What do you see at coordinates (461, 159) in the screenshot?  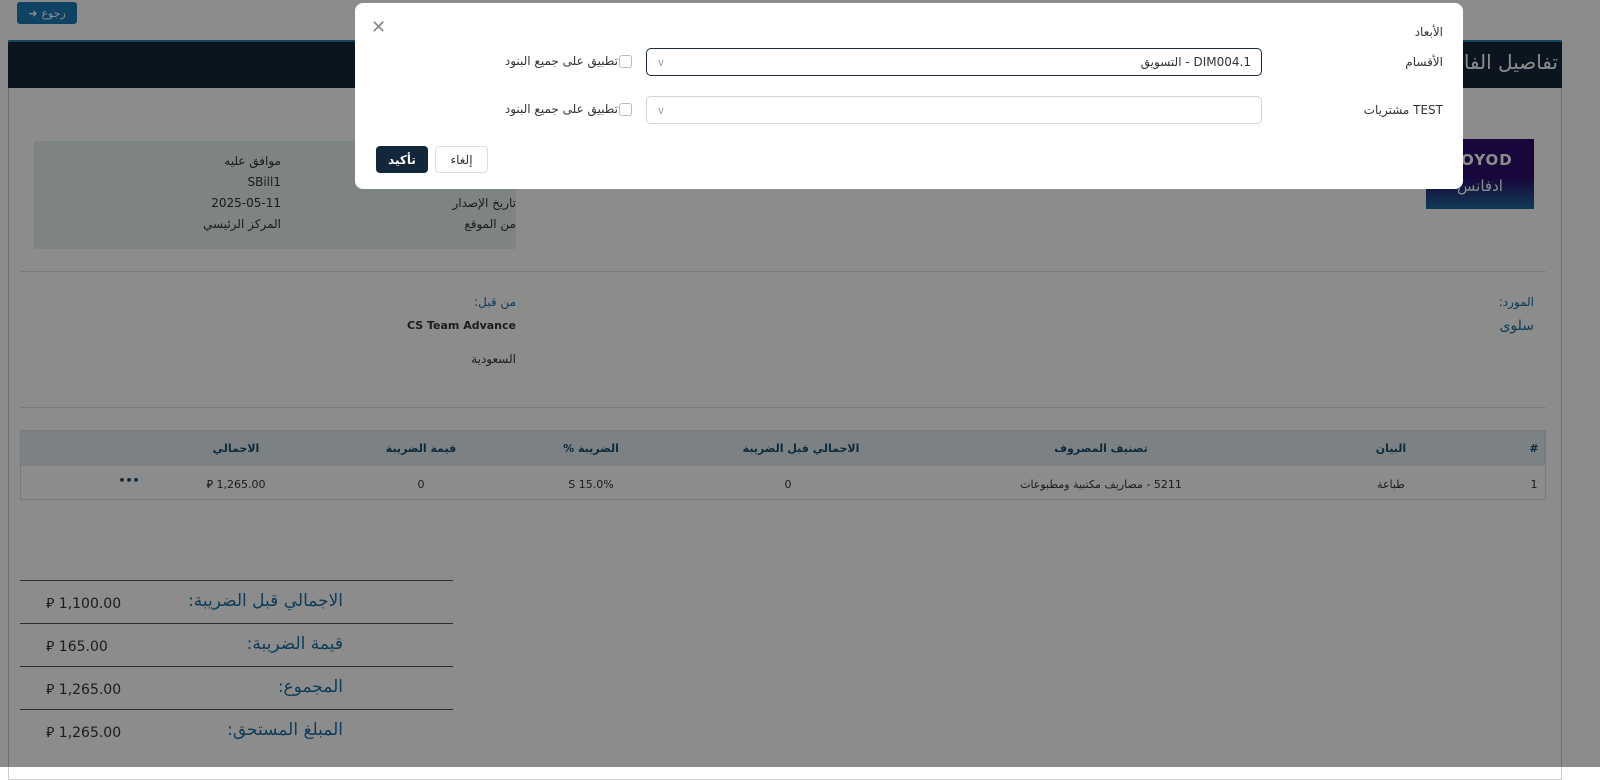 I see `cancel-button: إلغاء` at bounding box center [461, 159].